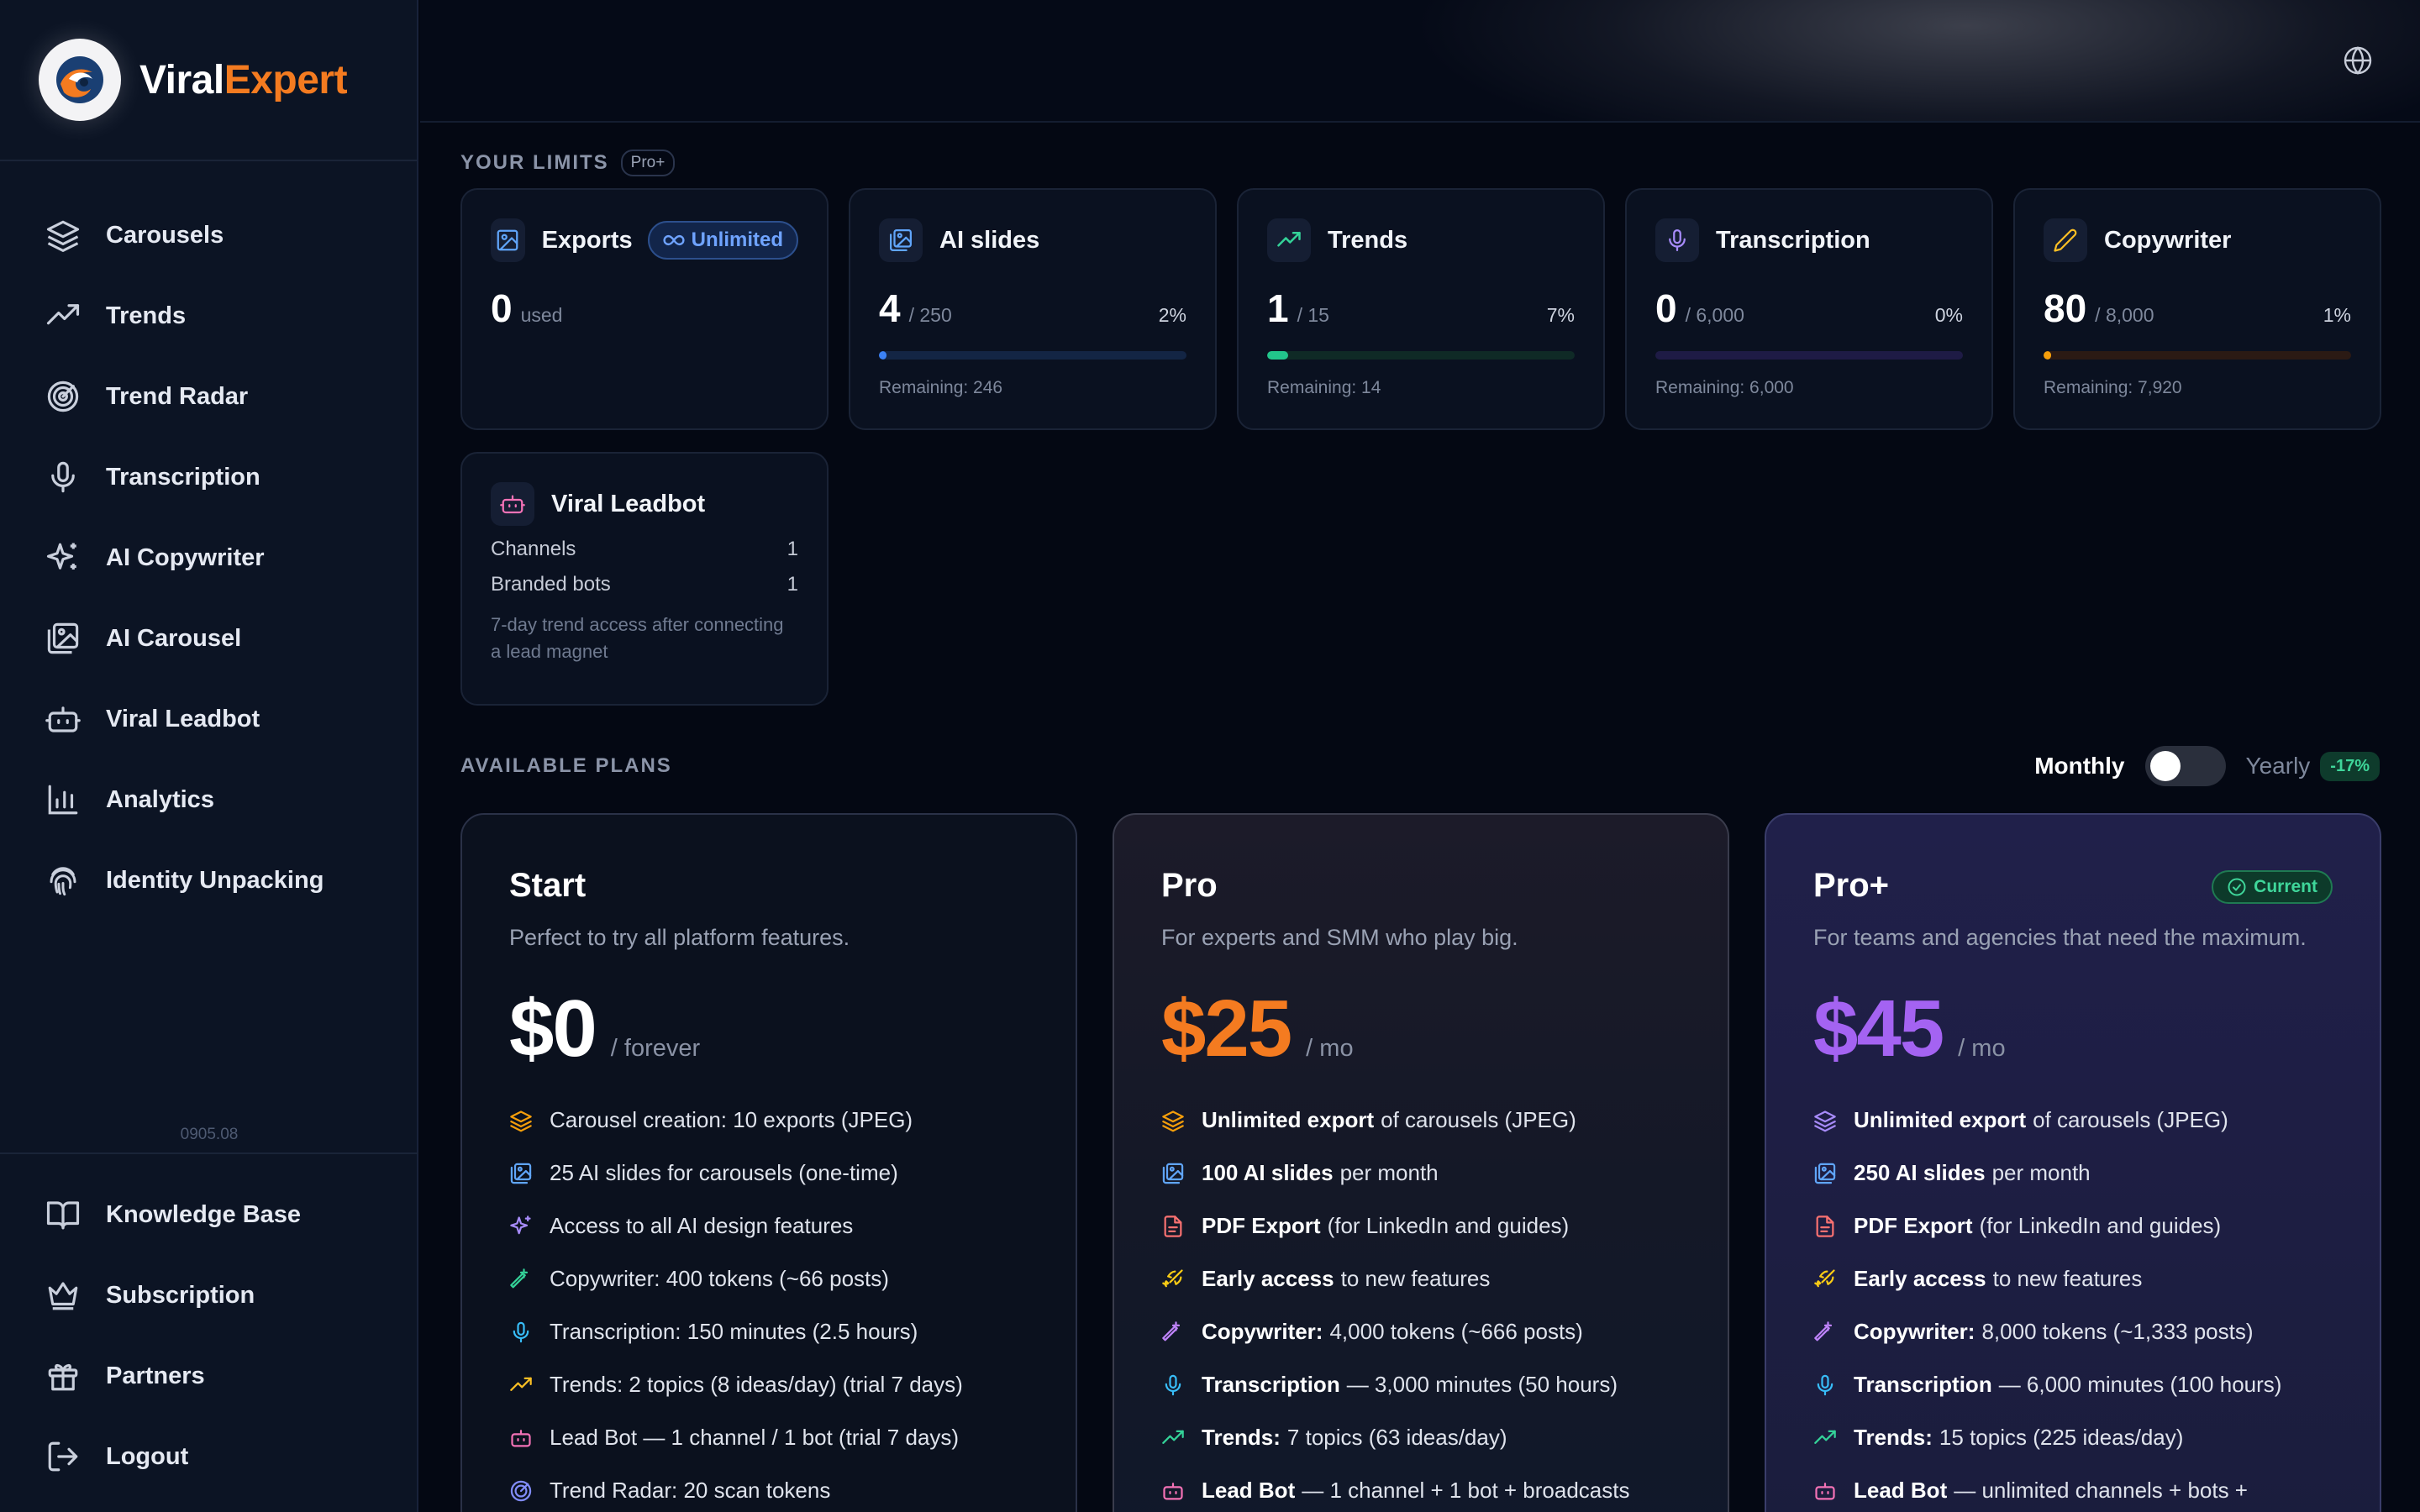 The height and width of the screenshot is (1512, 2420). I want to click on feature-bold: Unlimited export, so click(1940, 1119).